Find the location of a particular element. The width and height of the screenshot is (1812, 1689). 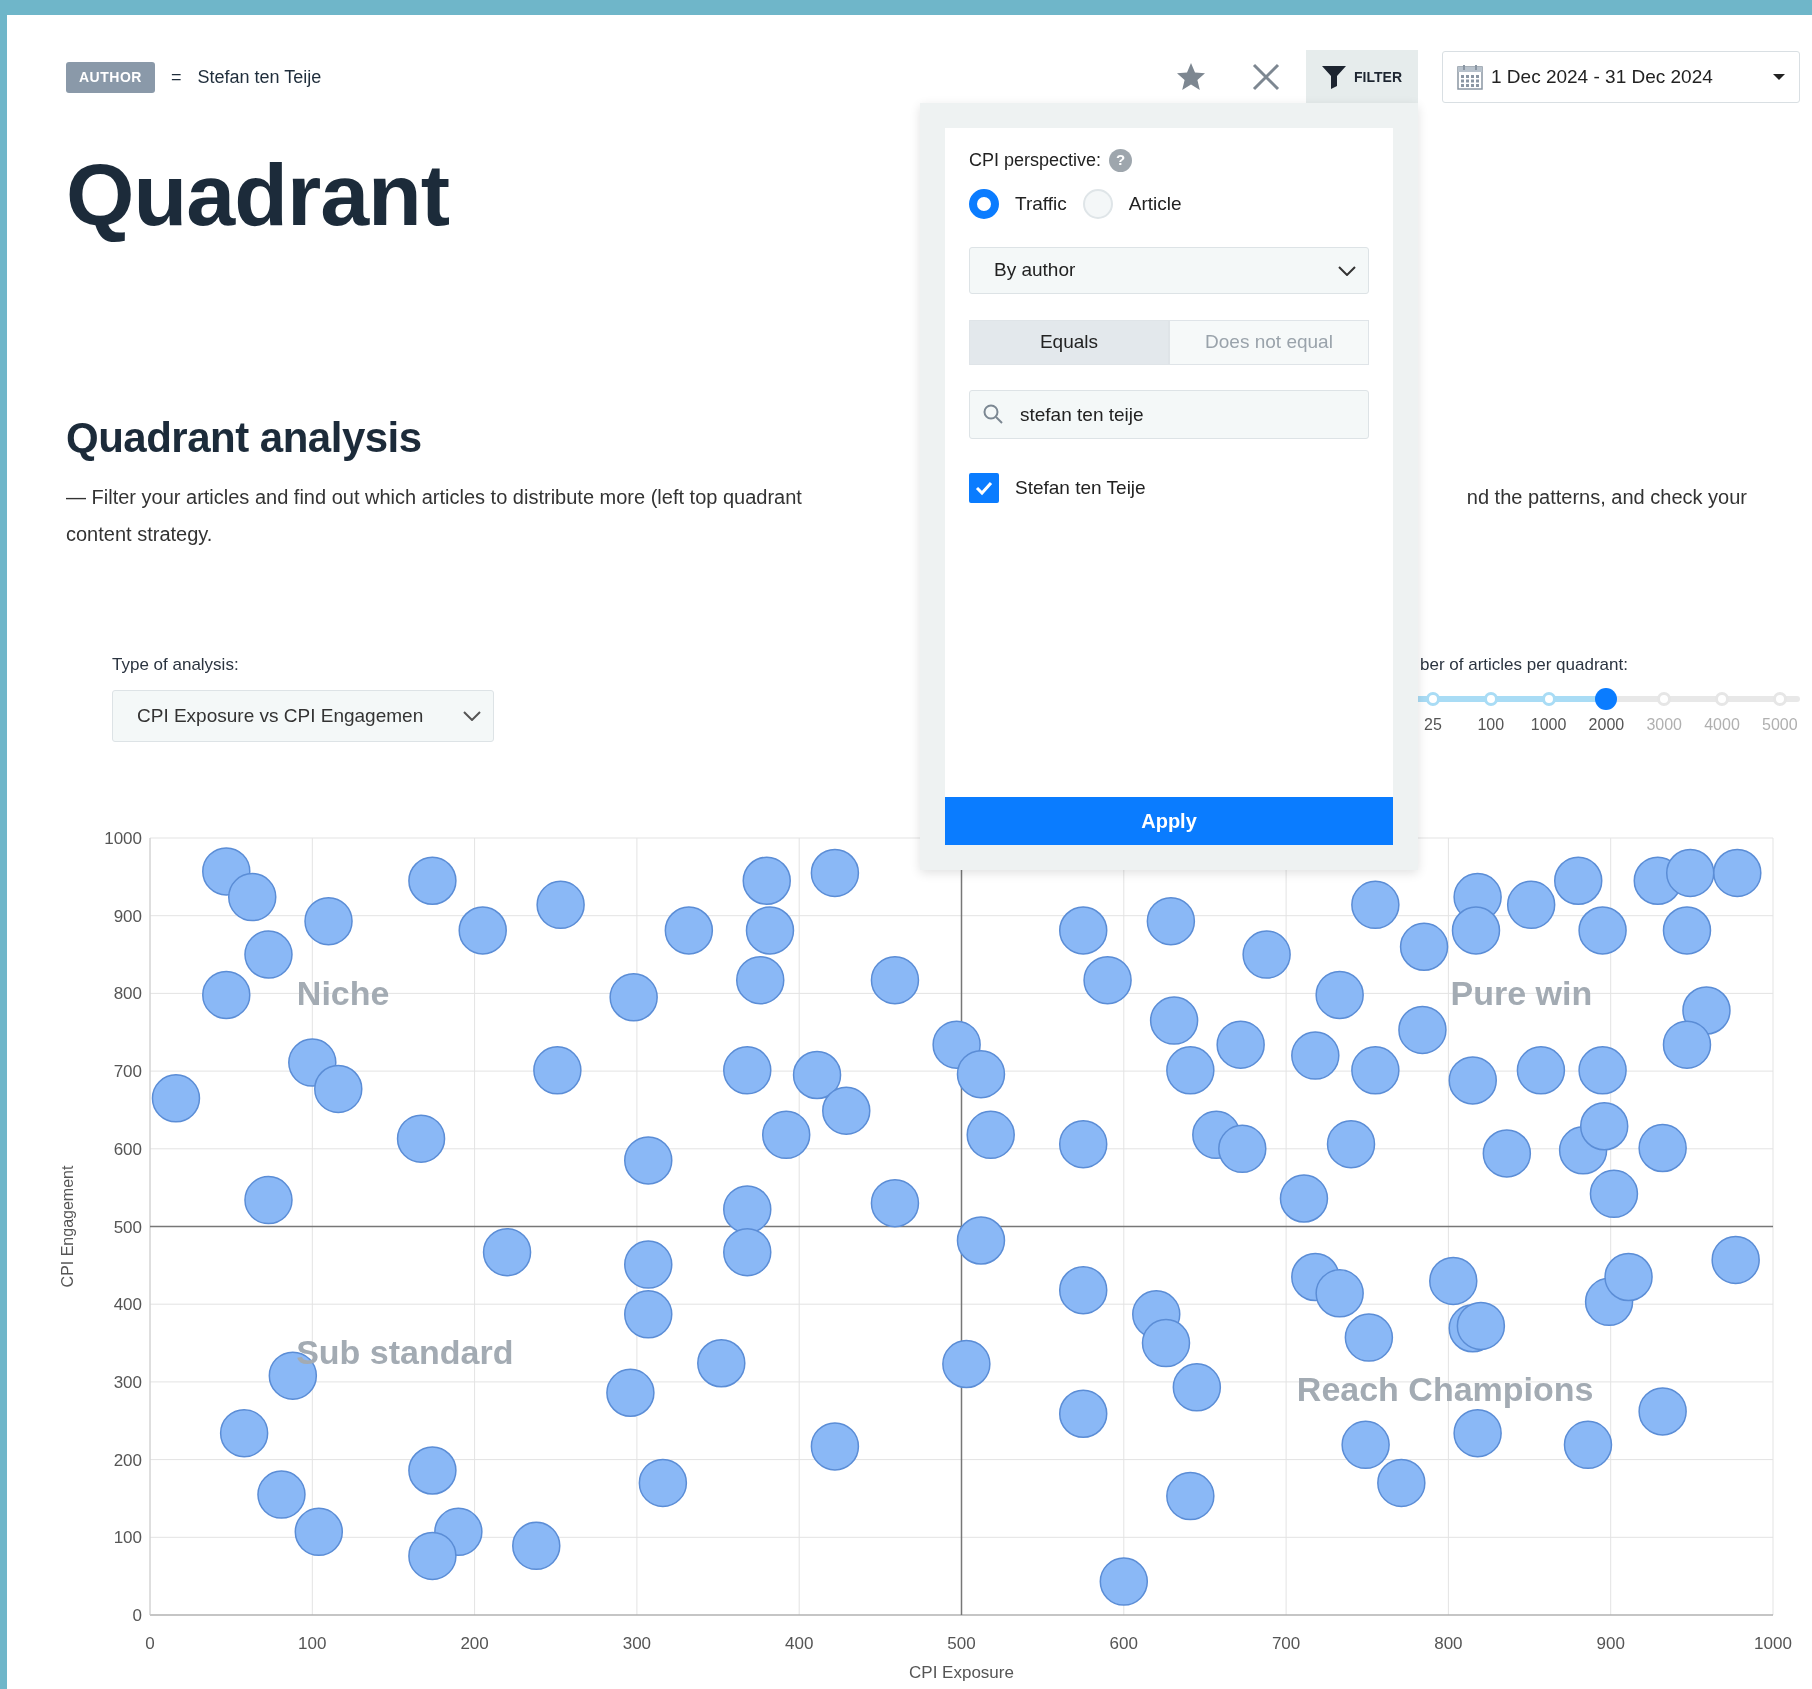

axis-tick-label: 200 is located at coordinates (474, 1643).